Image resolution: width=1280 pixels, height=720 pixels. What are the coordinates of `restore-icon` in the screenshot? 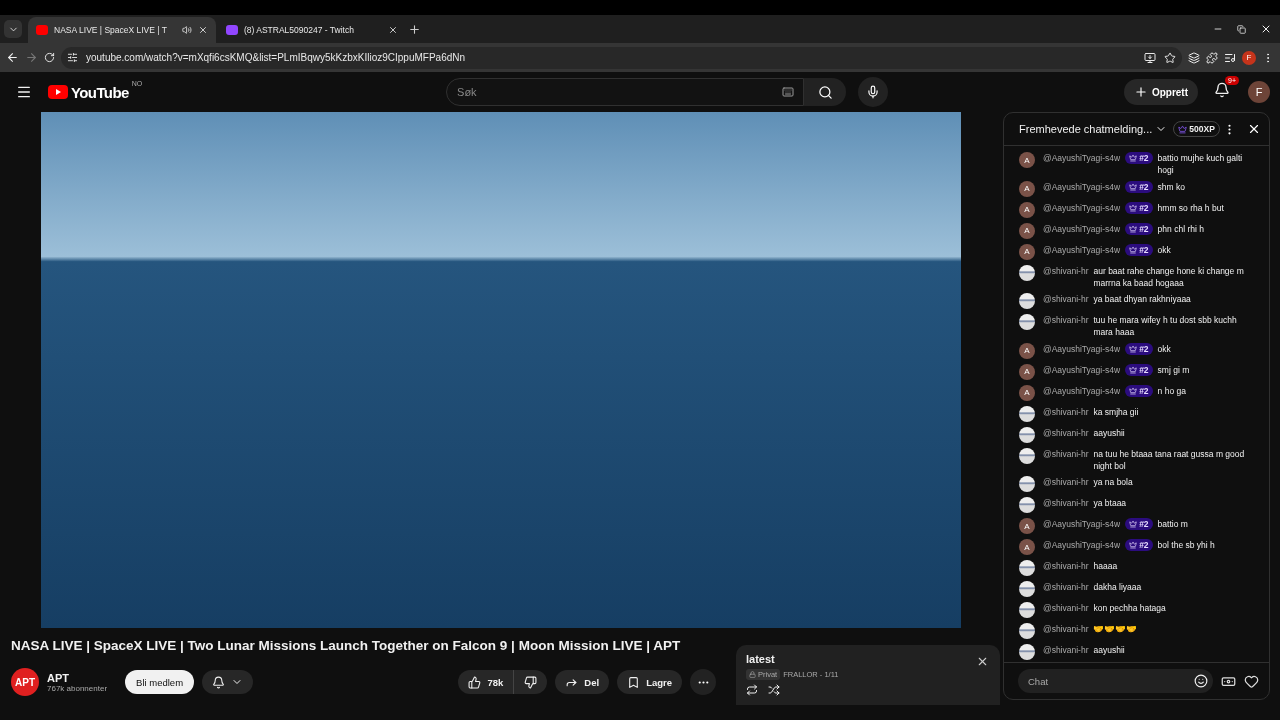 It's located at (1241, 29).